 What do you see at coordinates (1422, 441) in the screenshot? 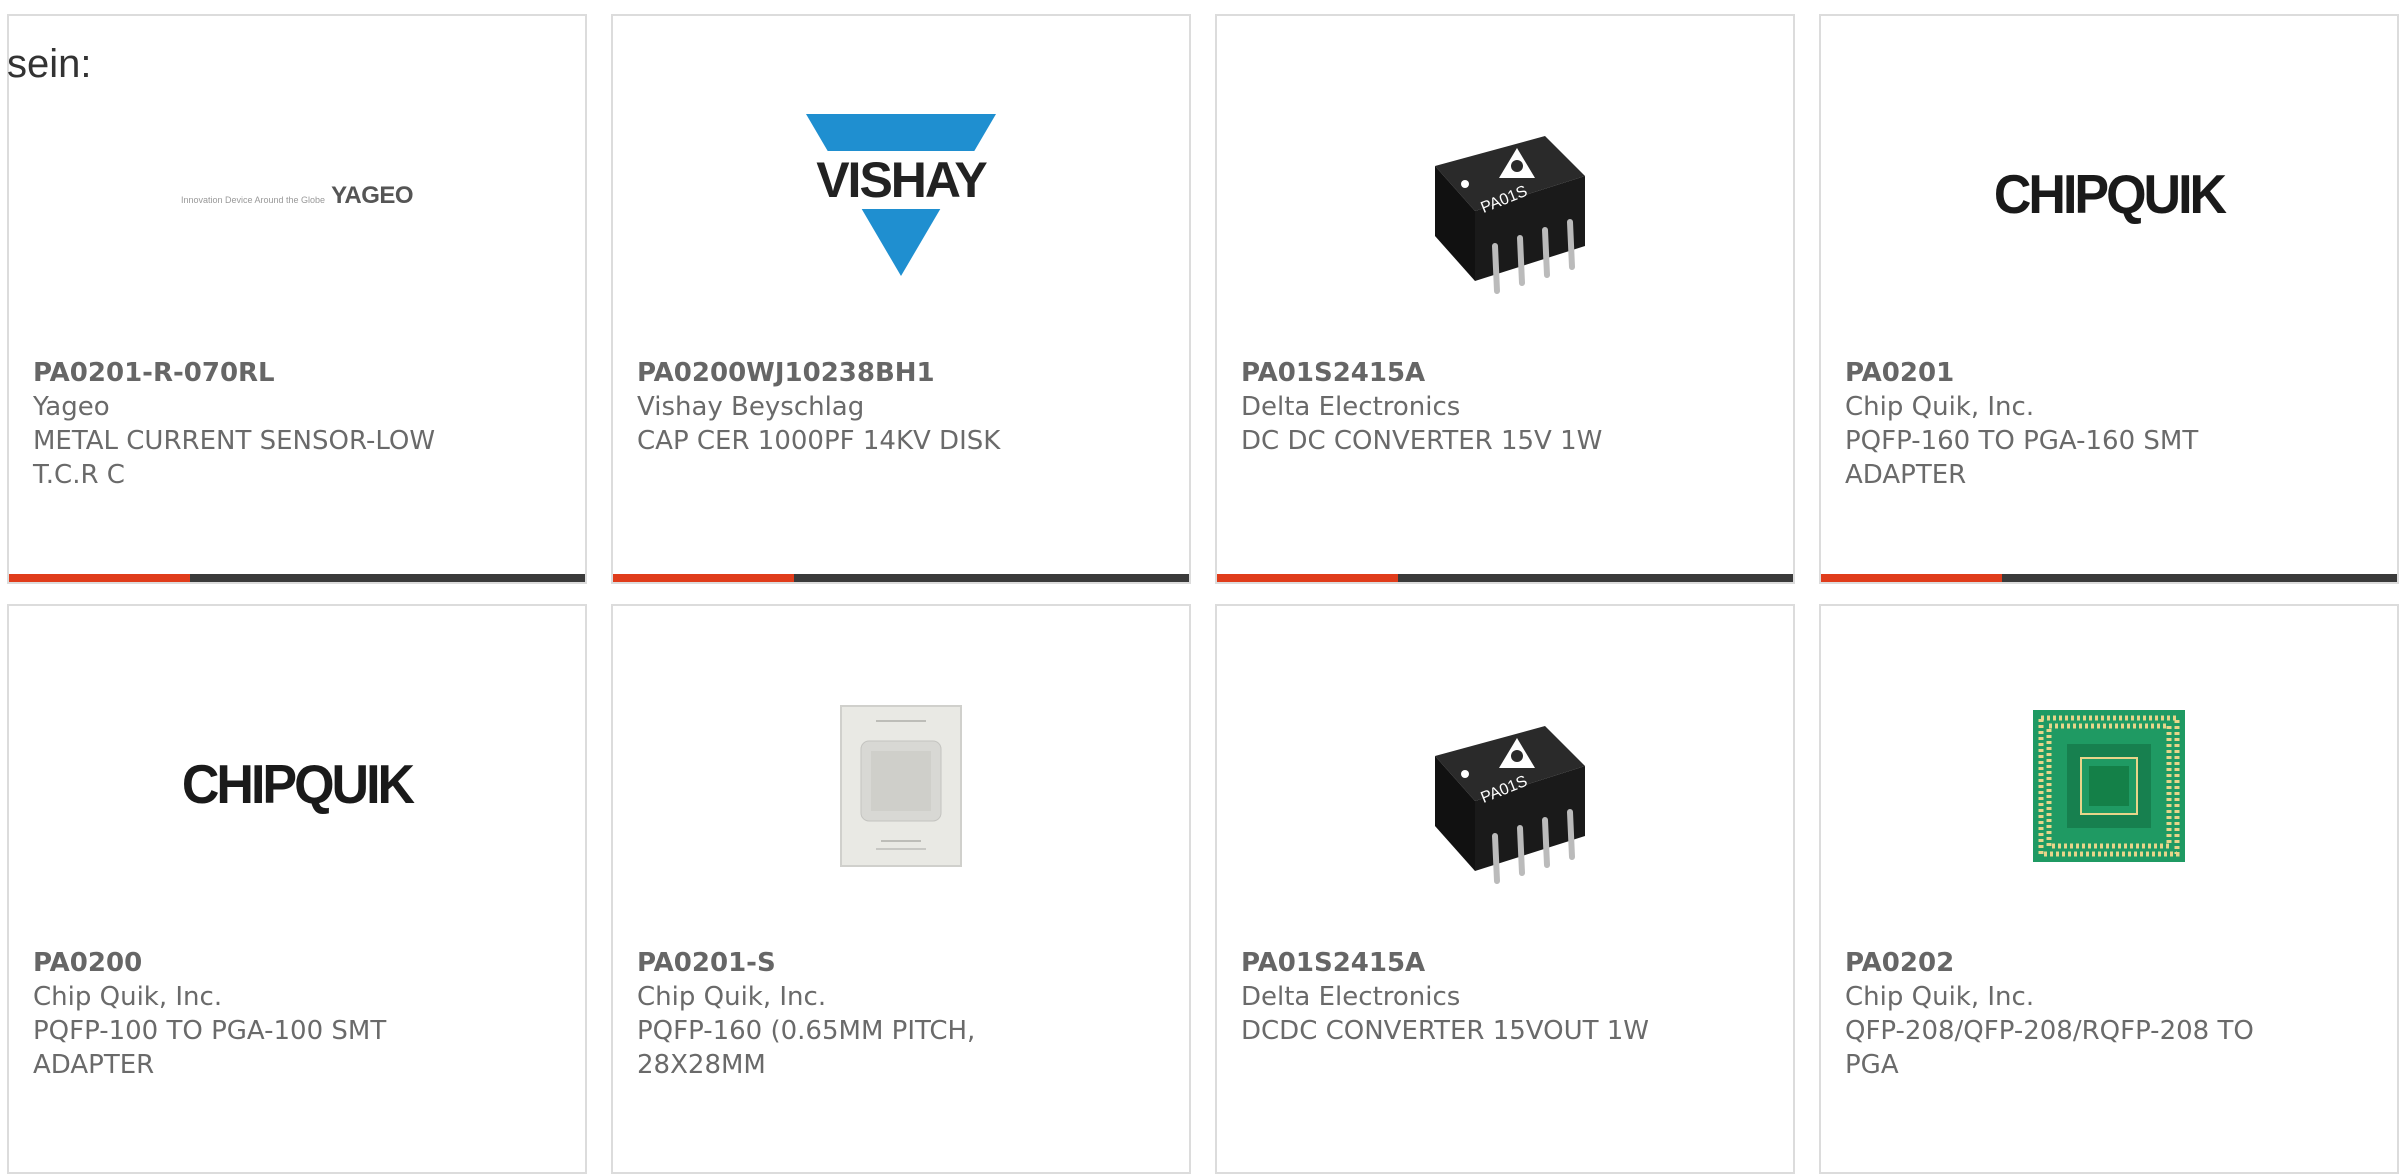
I see `description-line: DC DC CONVERTER 15V 1W` at bounding box center [1422, 441].